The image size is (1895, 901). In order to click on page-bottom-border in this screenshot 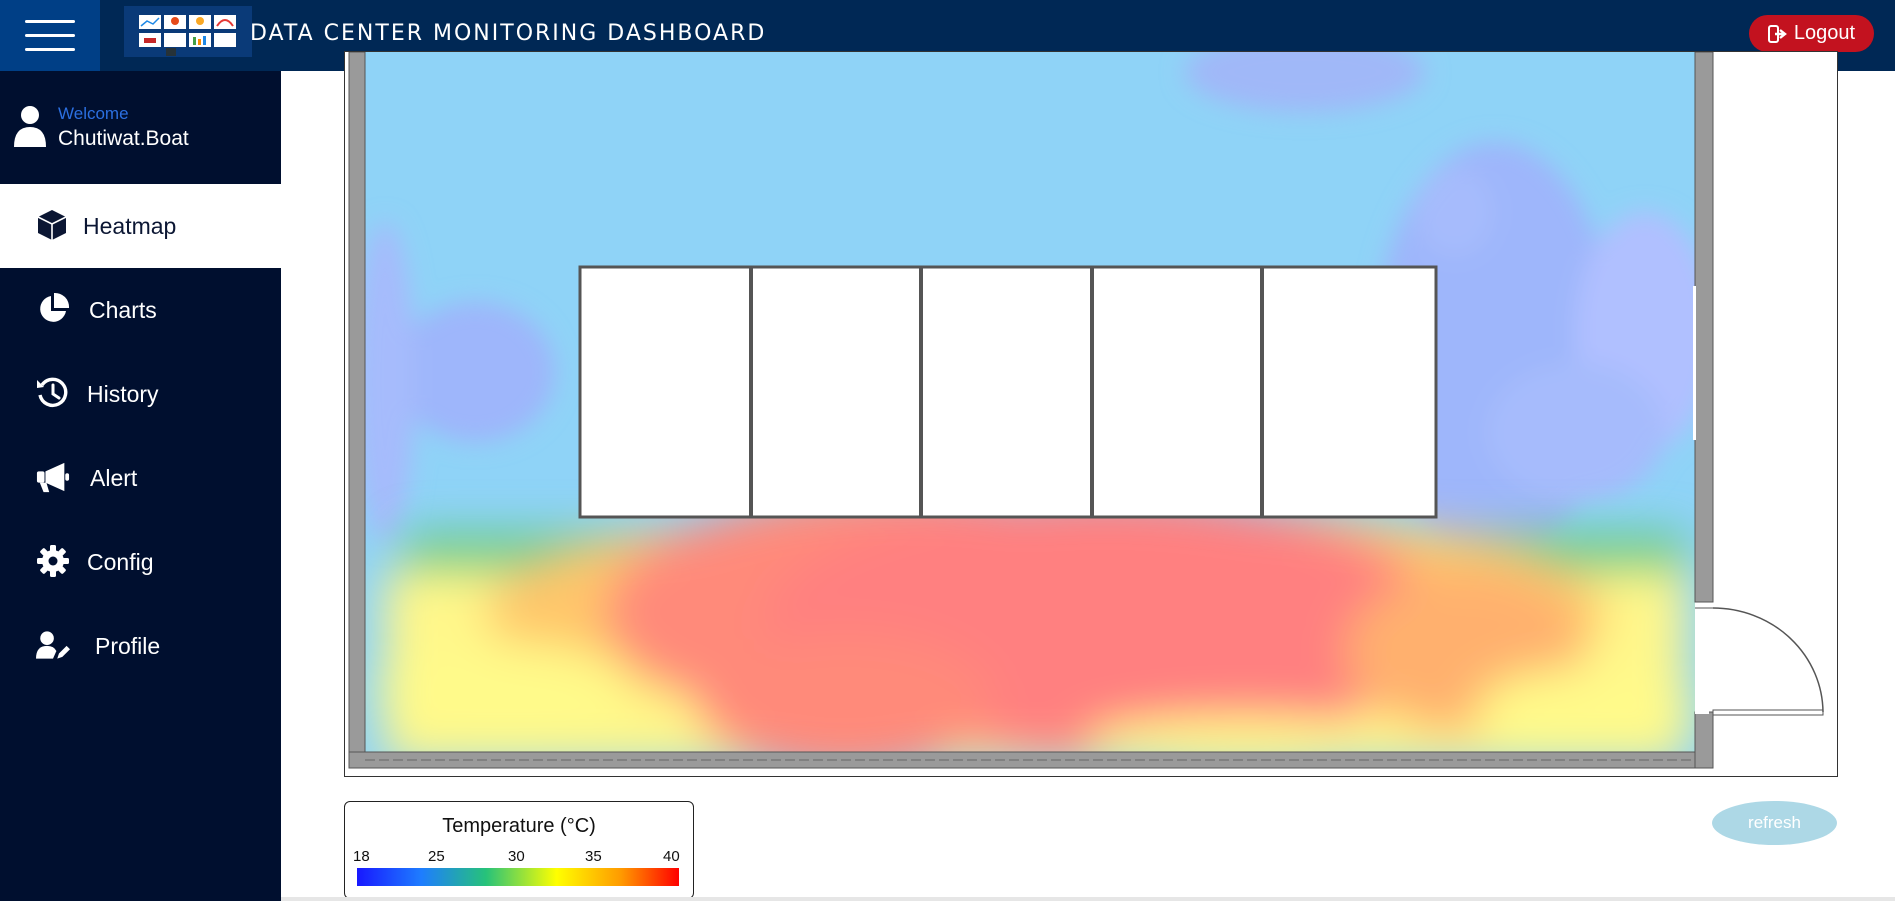, I will do `click(1088, 899)`.